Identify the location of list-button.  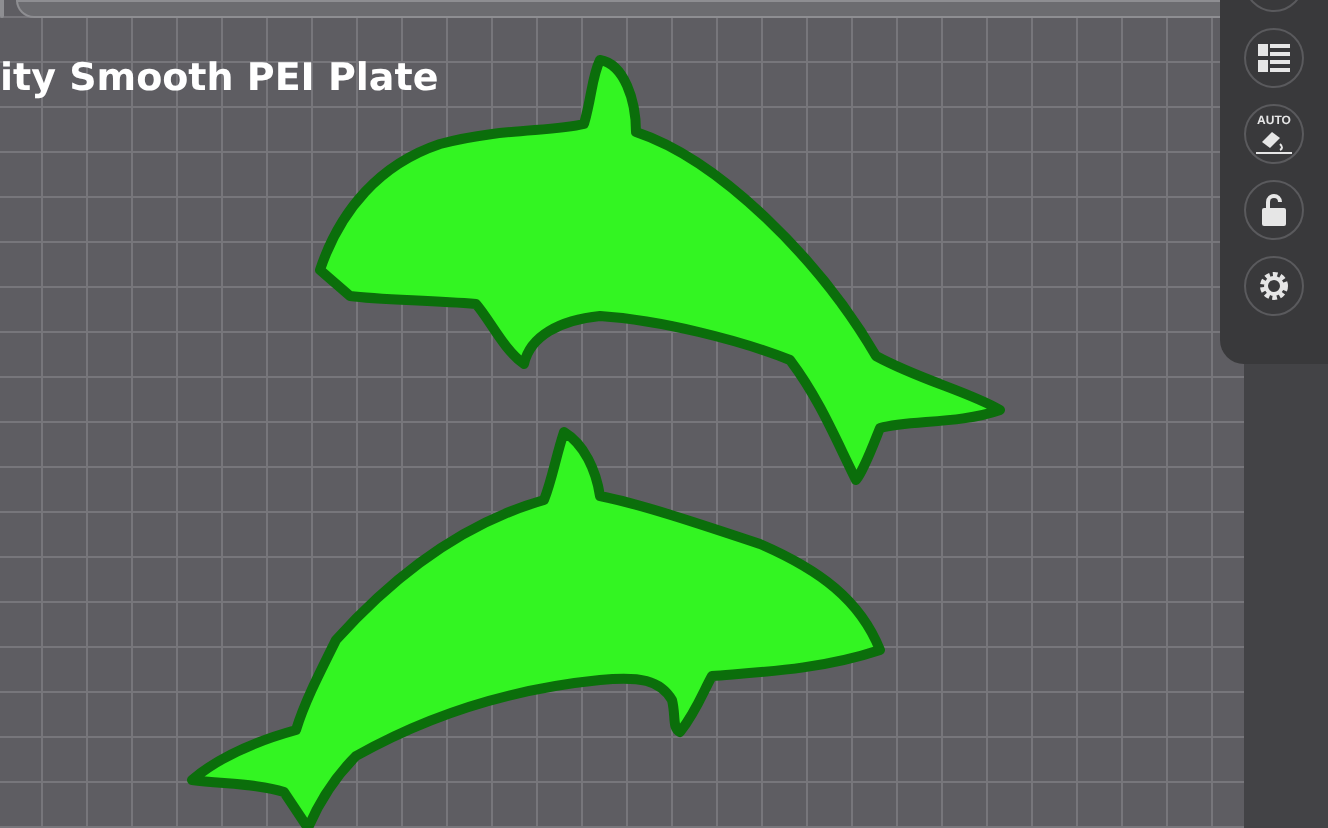
(1274, 58).